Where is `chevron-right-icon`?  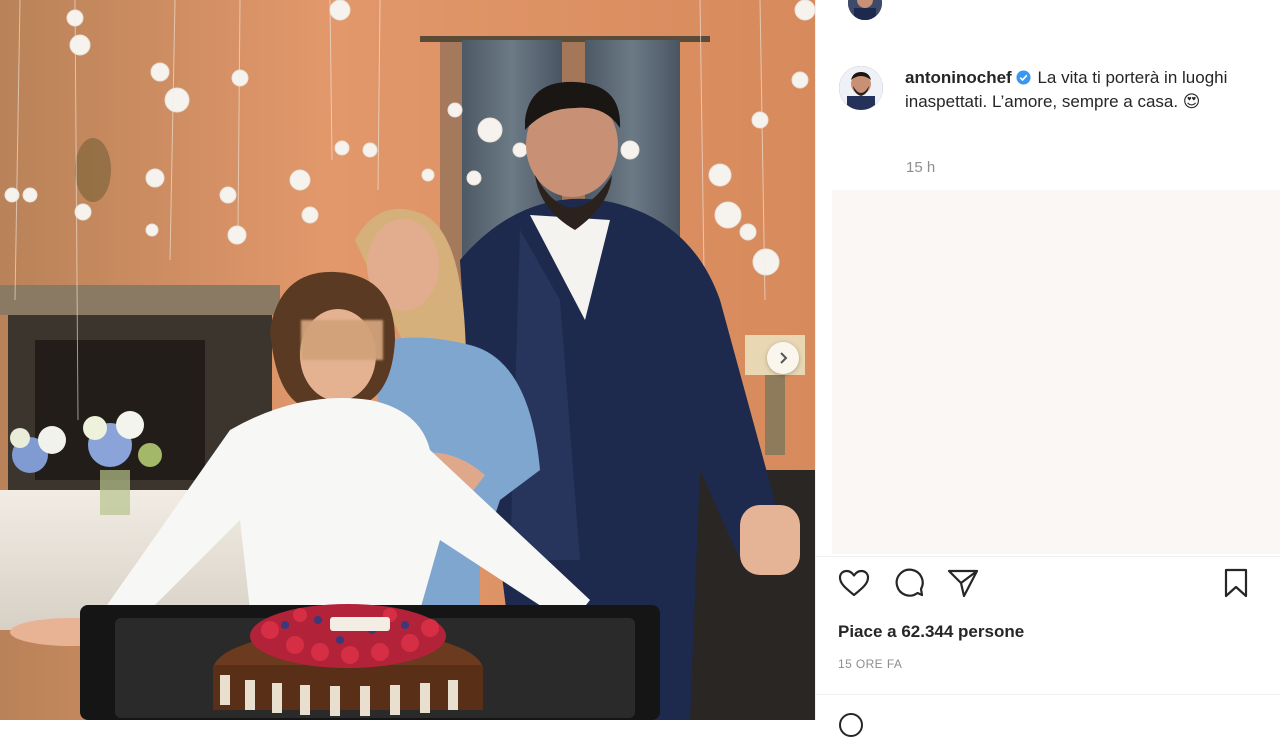
chevron-right-icon is located at coordinates (784, 358).